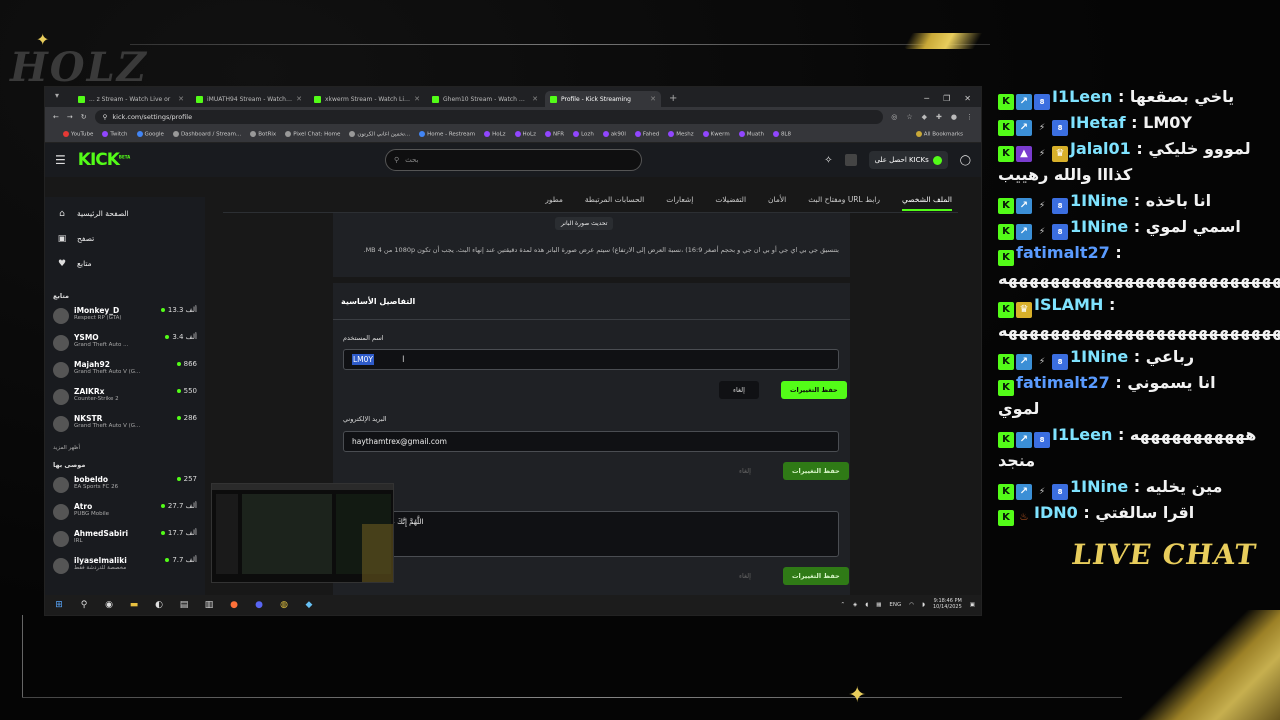 The image size is (1280, 720). I want to click on get-kicks-button: احصل على KICKs, so click(908, 160).